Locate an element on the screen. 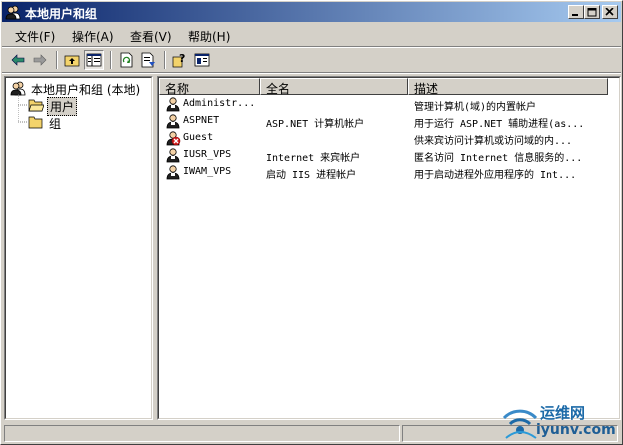  forward-arrow-icon is located at coordinates (40, 60).